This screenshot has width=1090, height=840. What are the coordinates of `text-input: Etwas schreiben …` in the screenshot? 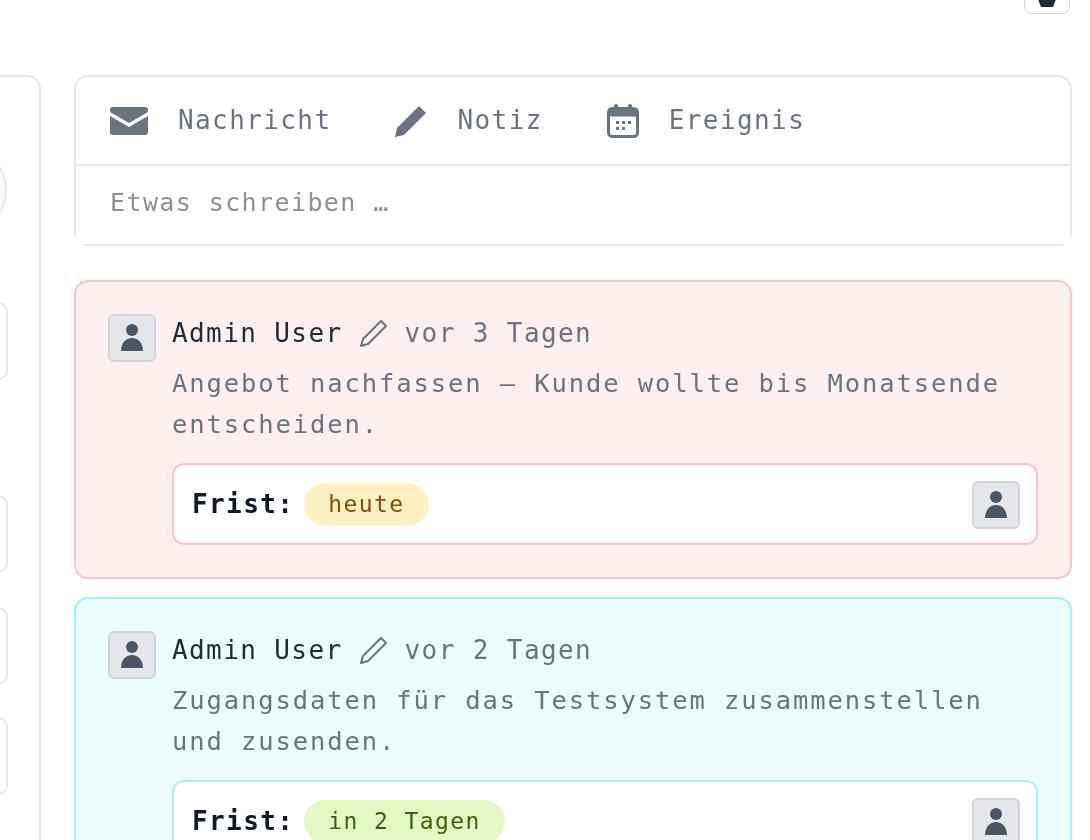 It's located at (573, 205).